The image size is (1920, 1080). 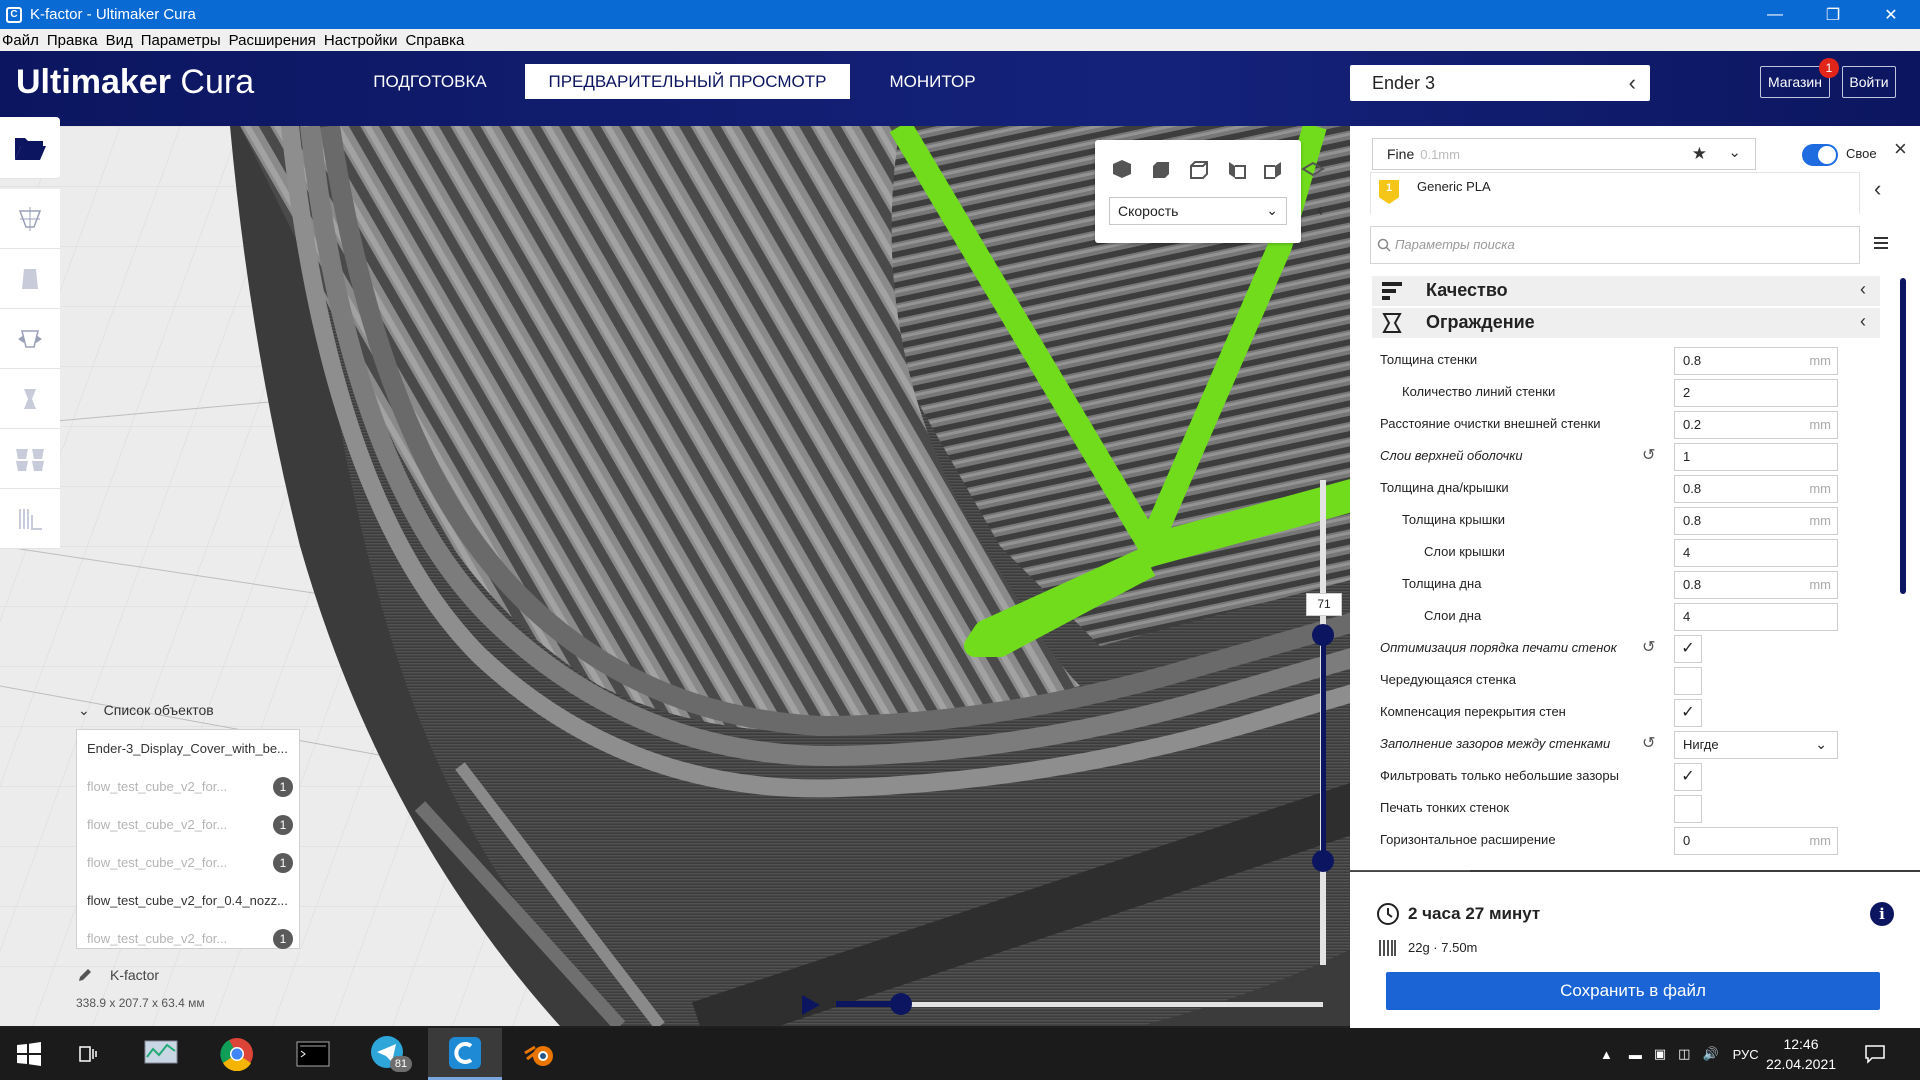 What do you see at coordinates (1313, 169) in the screenshot?
I see `layer-view-icon` at bounding box center [1313, 169].